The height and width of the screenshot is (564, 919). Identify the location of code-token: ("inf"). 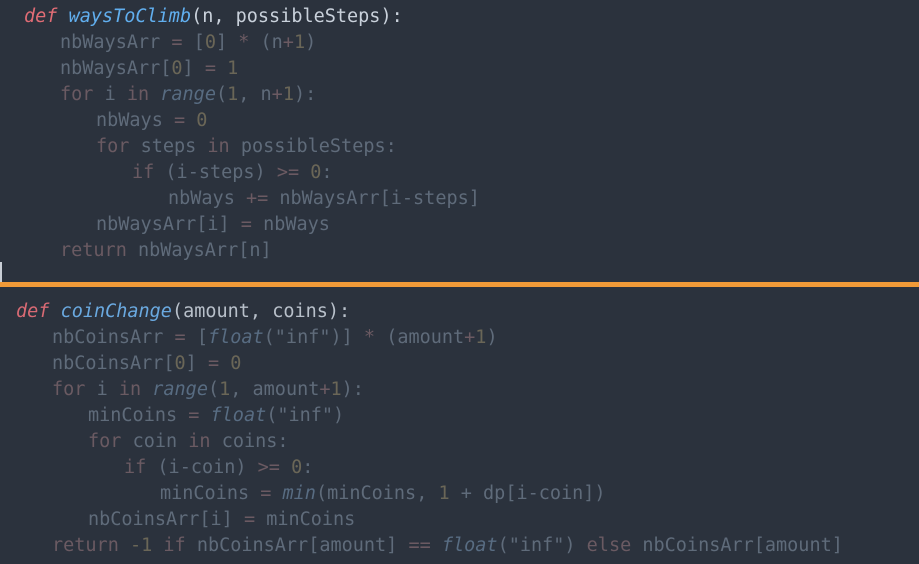
(305, 415).